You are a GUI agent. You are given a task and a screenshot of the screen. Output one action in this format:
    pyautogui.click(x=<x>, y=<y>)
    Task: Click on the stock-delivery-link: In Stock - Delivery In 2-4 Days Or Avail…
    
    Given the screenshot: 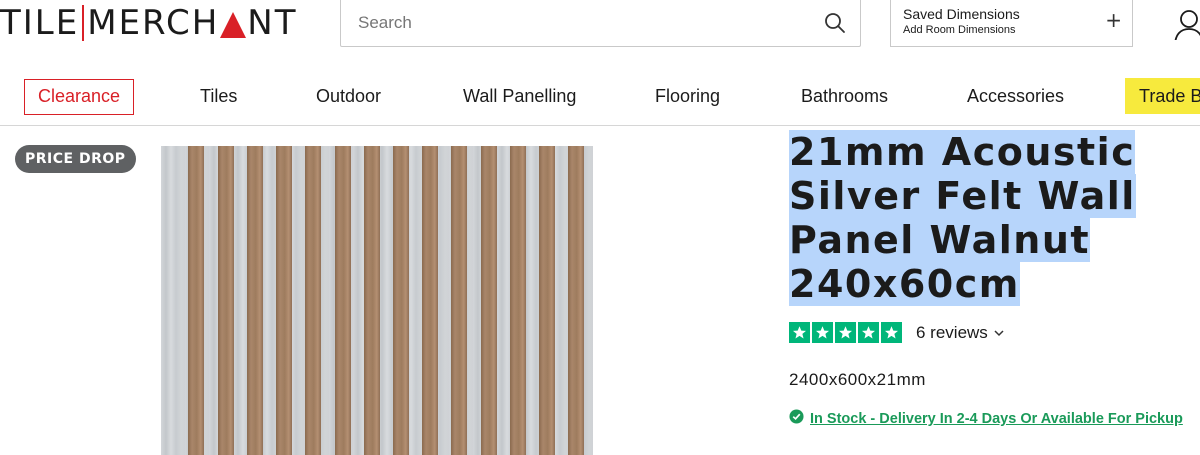 What is the action you would take?
    pyautogui.click(x=996, y=419)
    